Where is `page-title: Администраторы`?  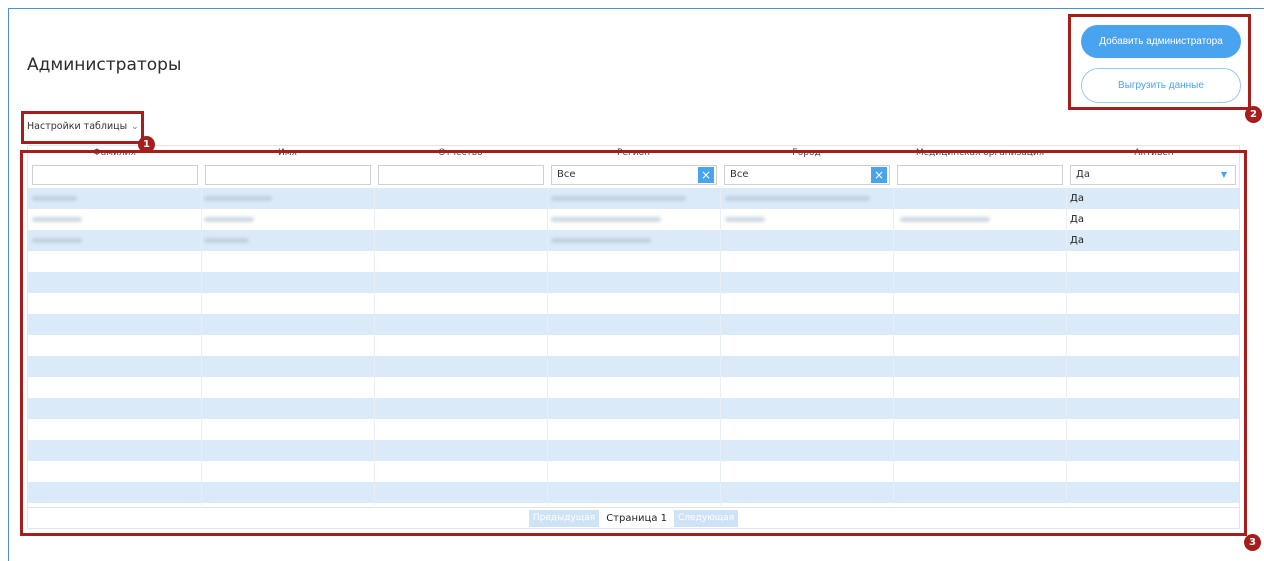 page-title: Администраторы is located at coordinates (104, 65).